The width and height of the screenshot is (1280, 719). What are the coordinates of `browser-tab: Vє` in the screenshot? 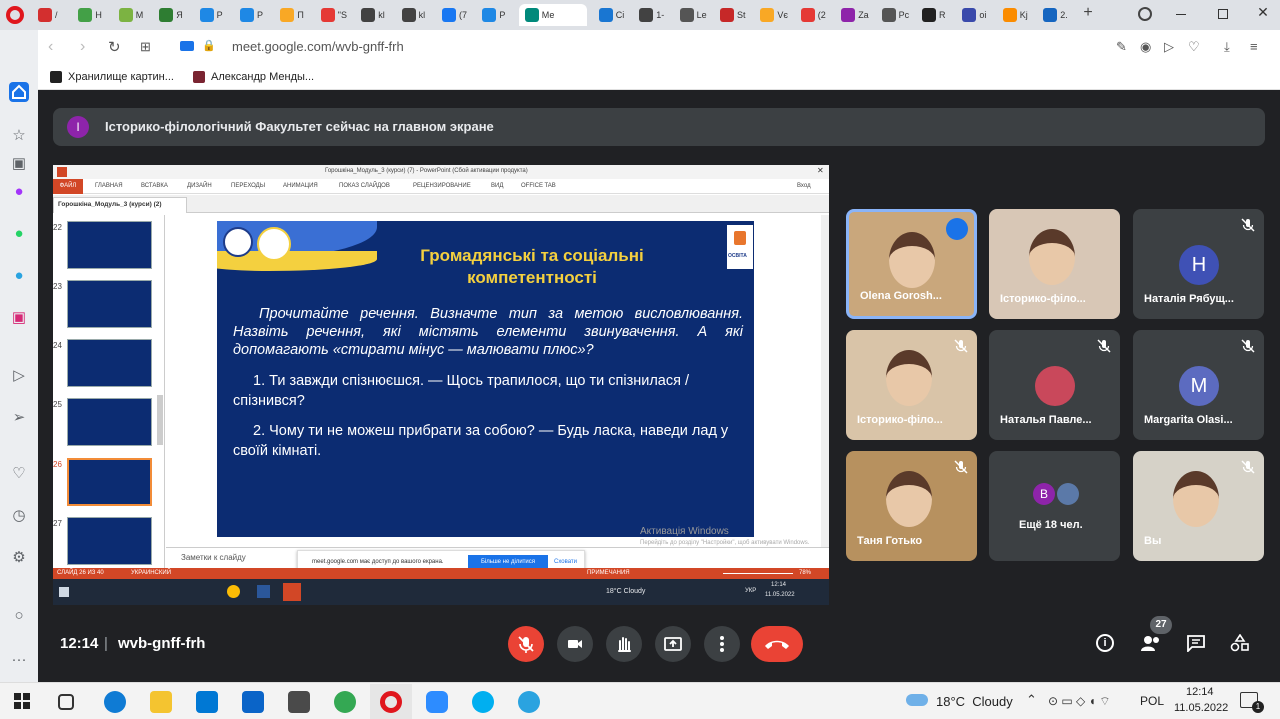 It's located at (779, 15).